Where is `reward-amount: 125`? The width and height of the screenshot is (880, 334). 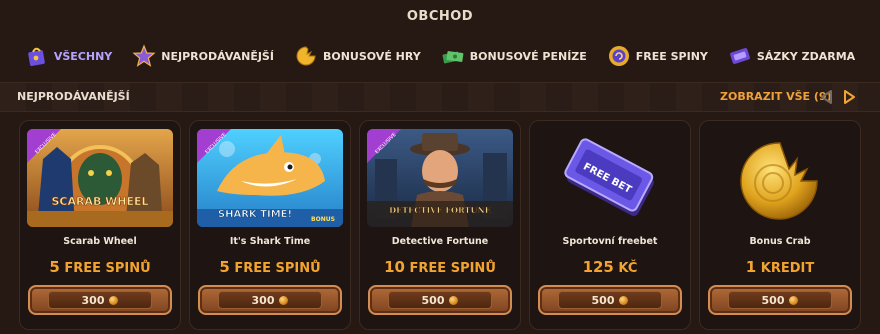 reward-amount: 125 is located at coordinates (598, 267).